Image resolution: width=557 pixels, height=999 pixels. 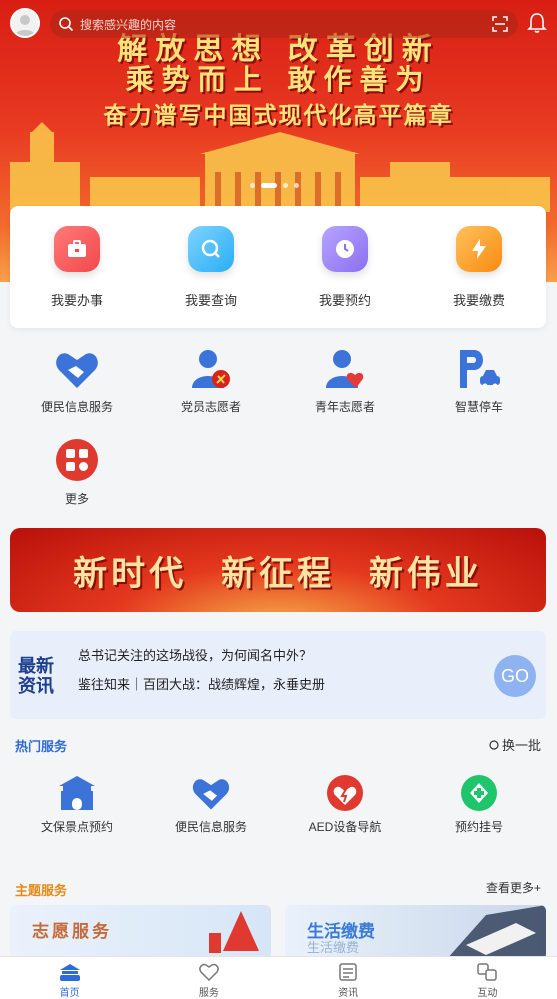 I want to click on lightning-icon, so click(x=479, y=249).